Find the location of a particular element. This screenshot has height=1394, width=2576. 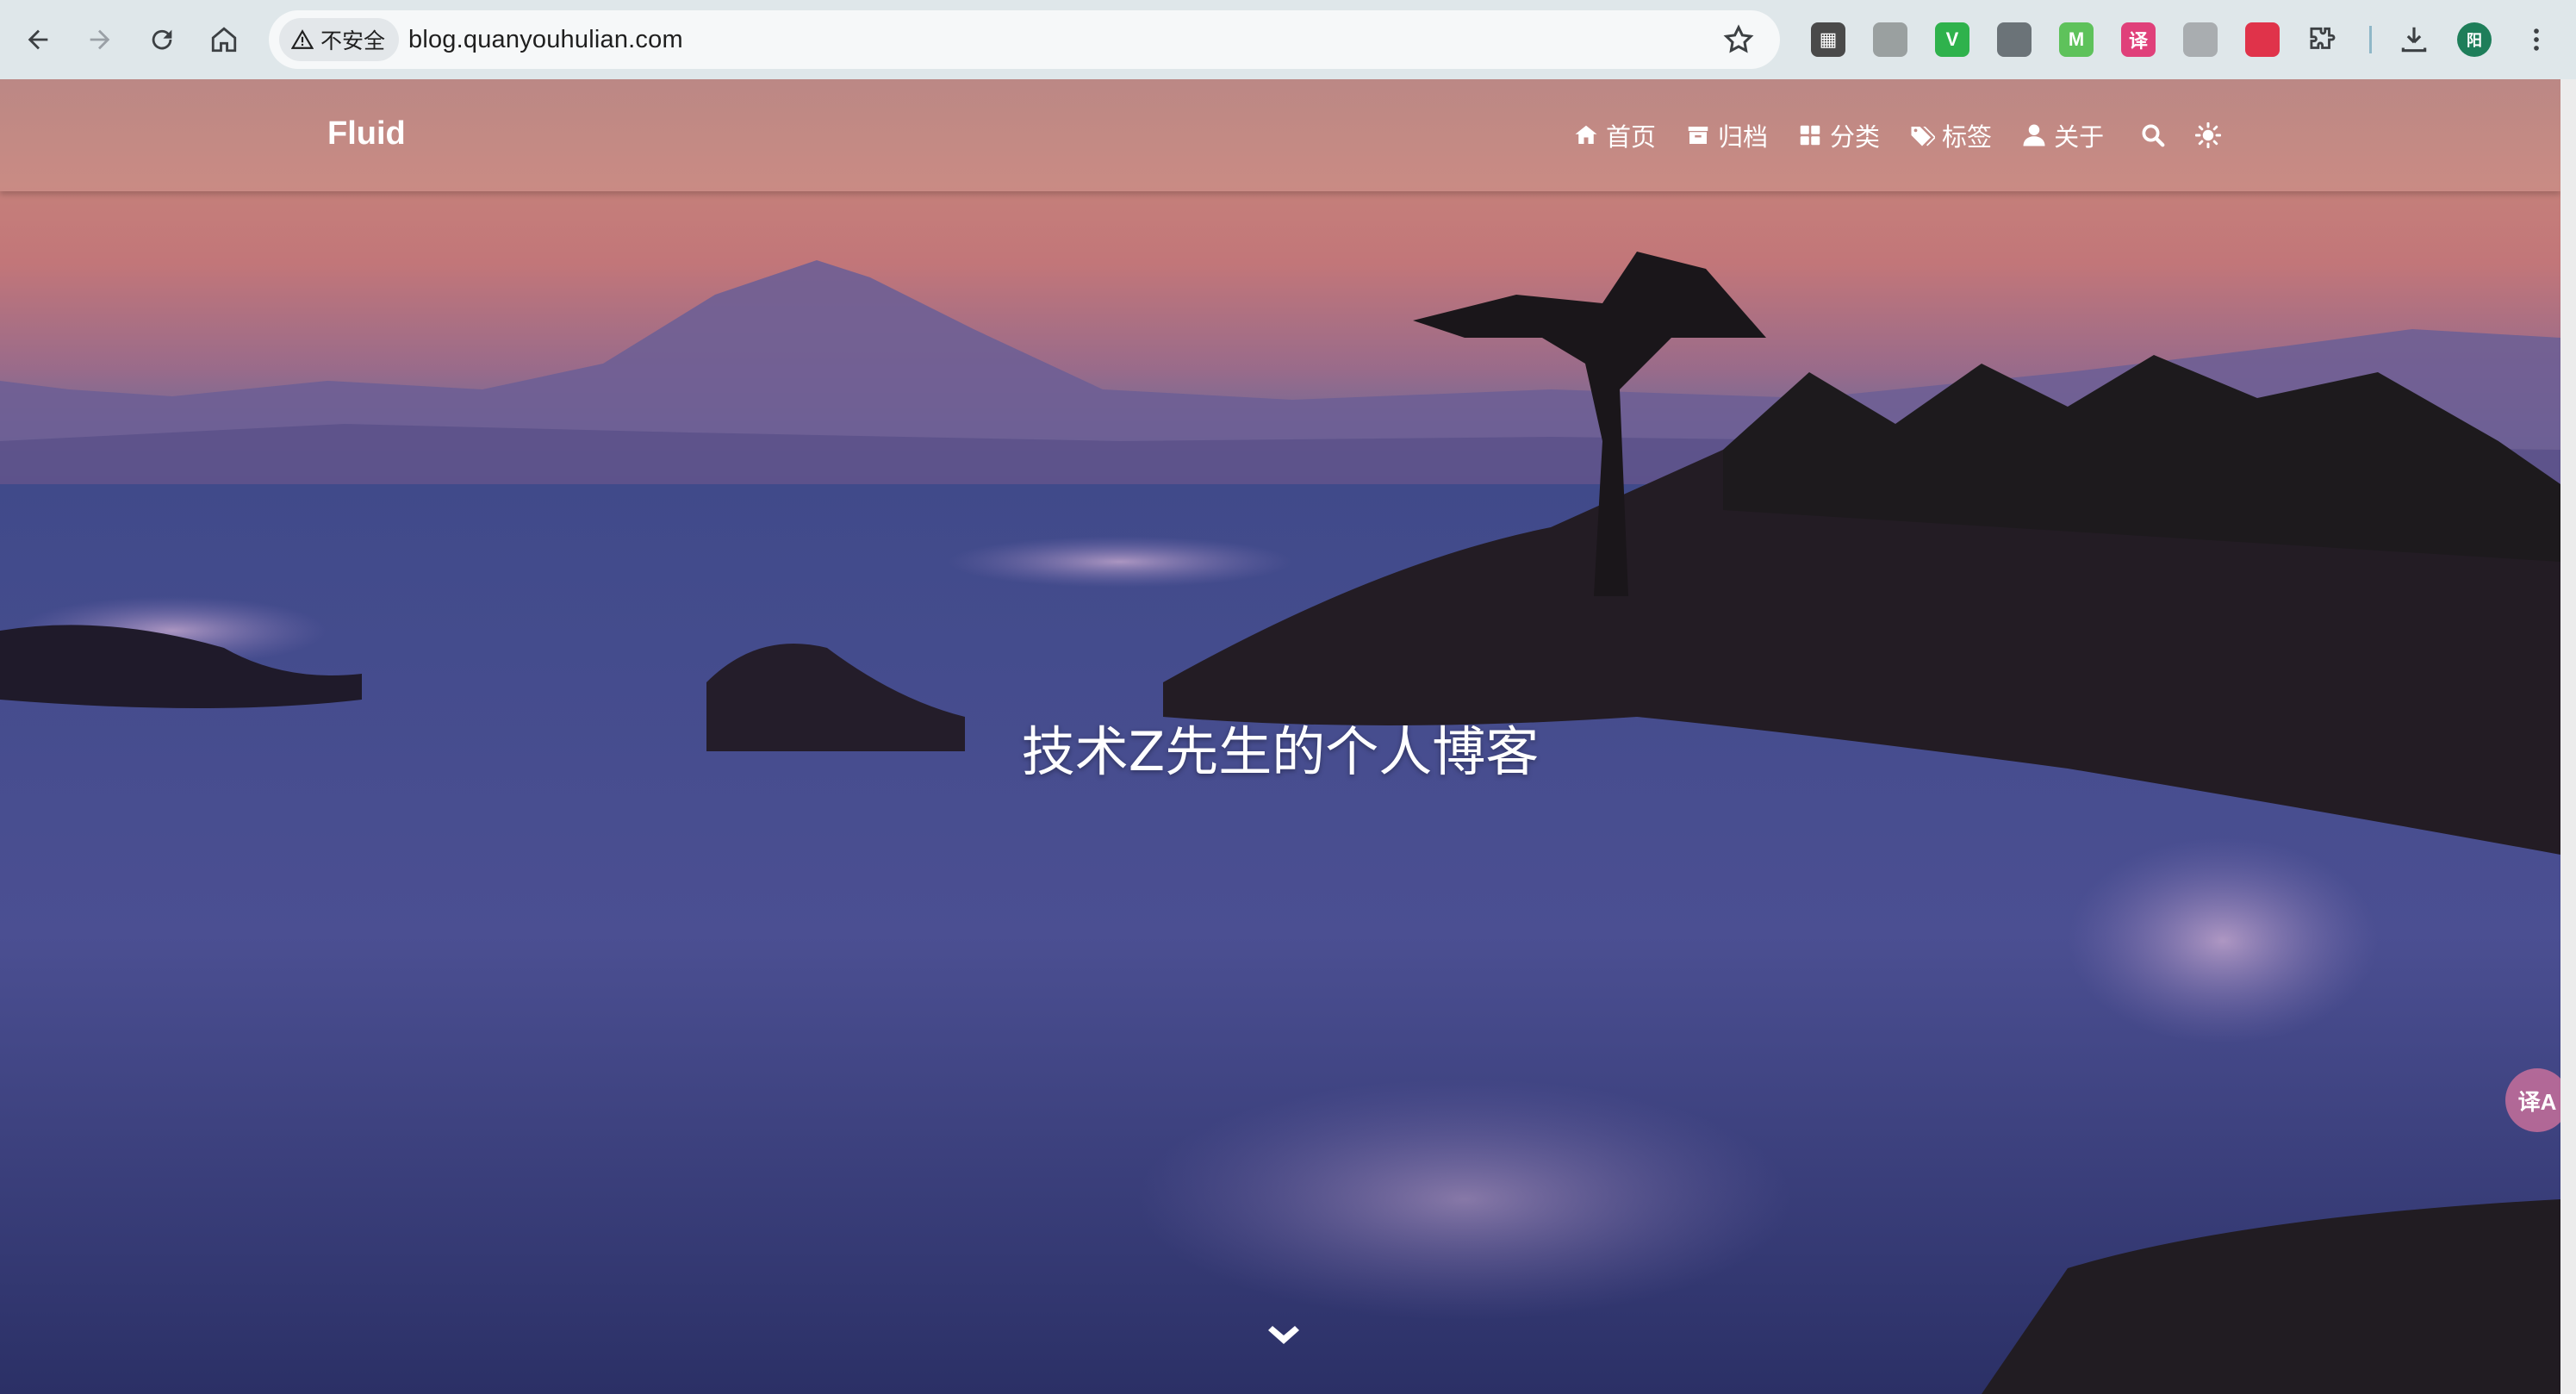

warning-triangle-icon is located at coordinates (303, 39).